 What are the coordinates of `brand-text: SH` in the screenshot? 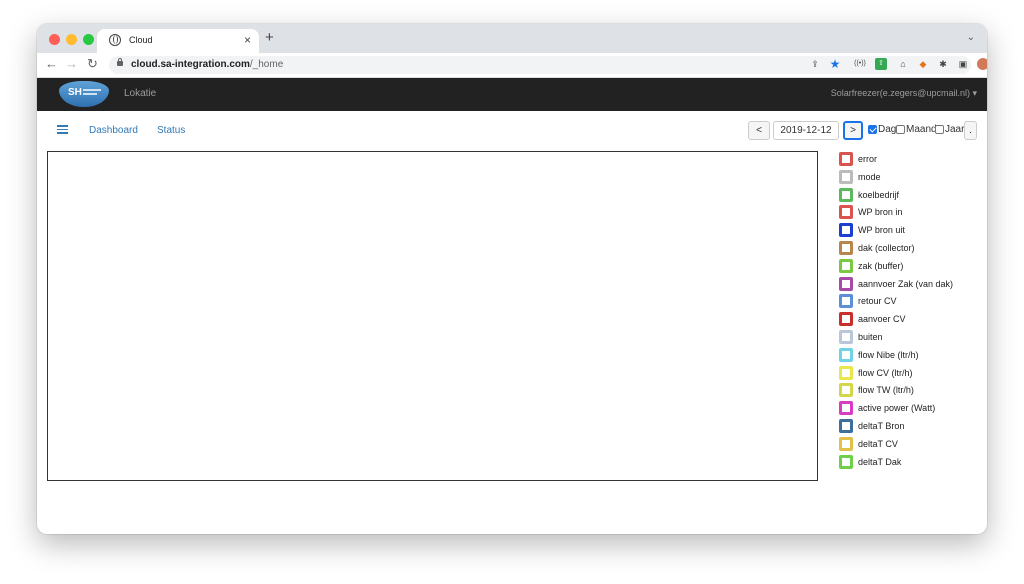 It's located at (75, 92).